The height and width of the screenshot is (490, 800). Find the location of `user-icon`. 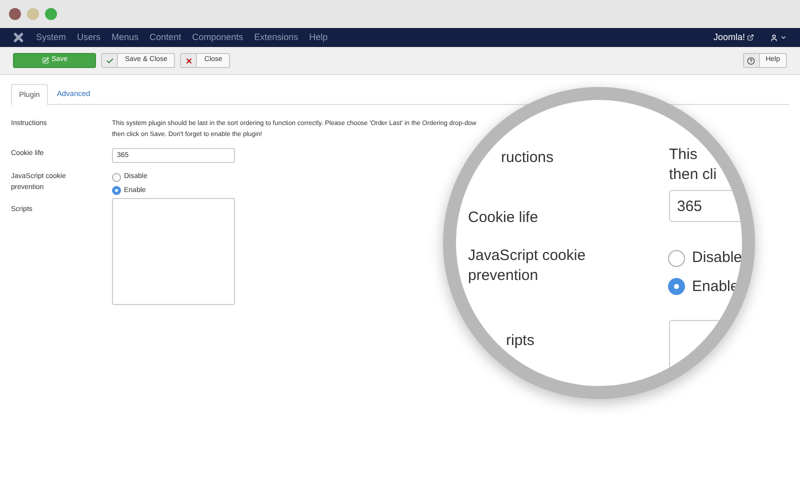

user-icon is located at coordinates (774, 38).